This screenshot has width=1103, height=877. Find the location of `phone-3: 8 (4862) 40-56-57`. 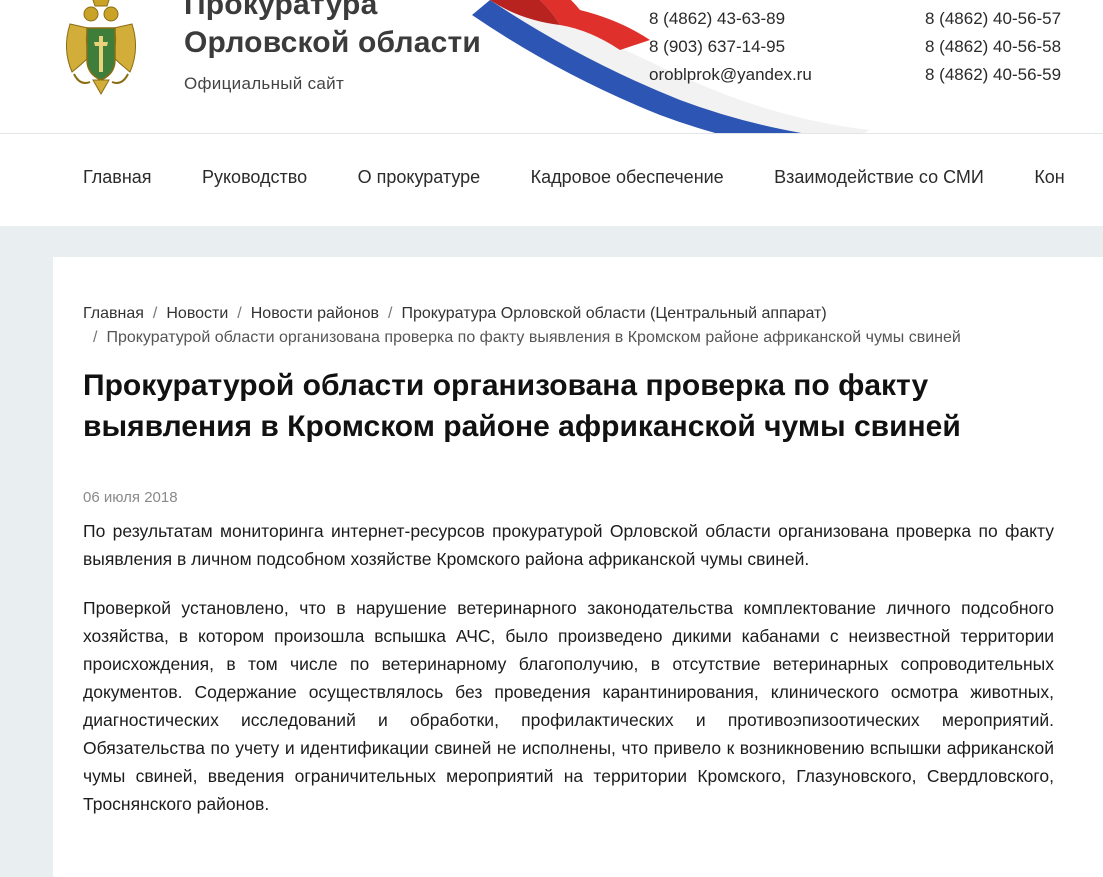

phone-3: 8 (4862) 40-56-57 is located at coordinates (993, 19).